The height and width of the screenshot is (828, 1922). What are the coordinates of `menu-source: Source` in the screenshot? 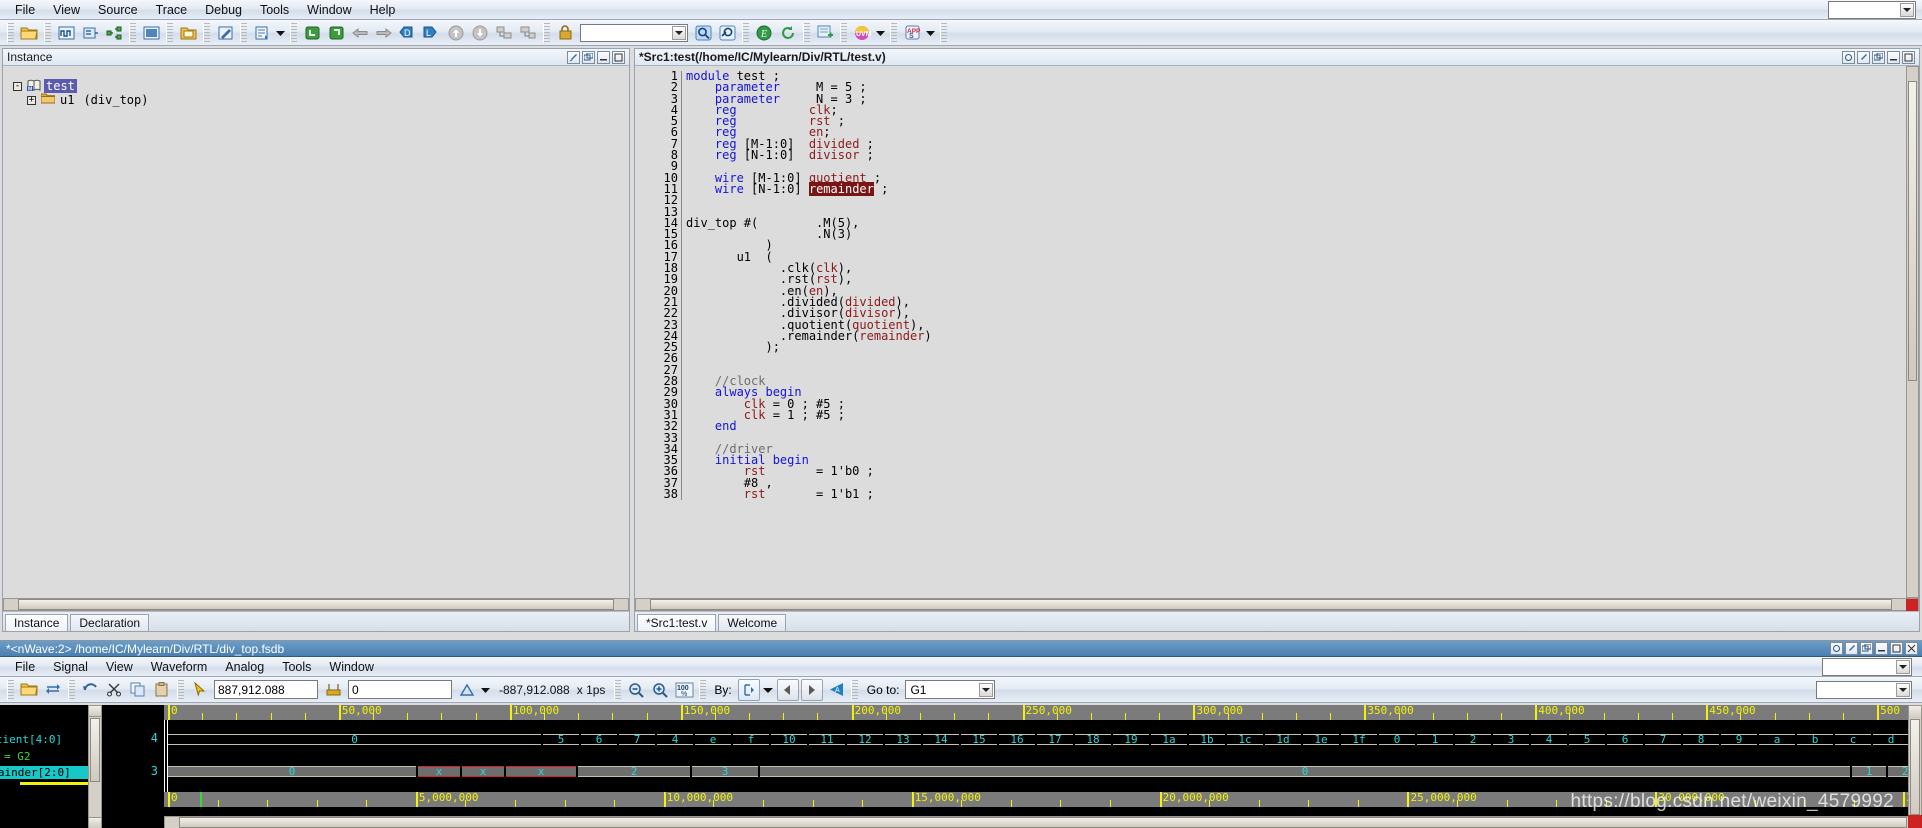 It's located at (118, 10).